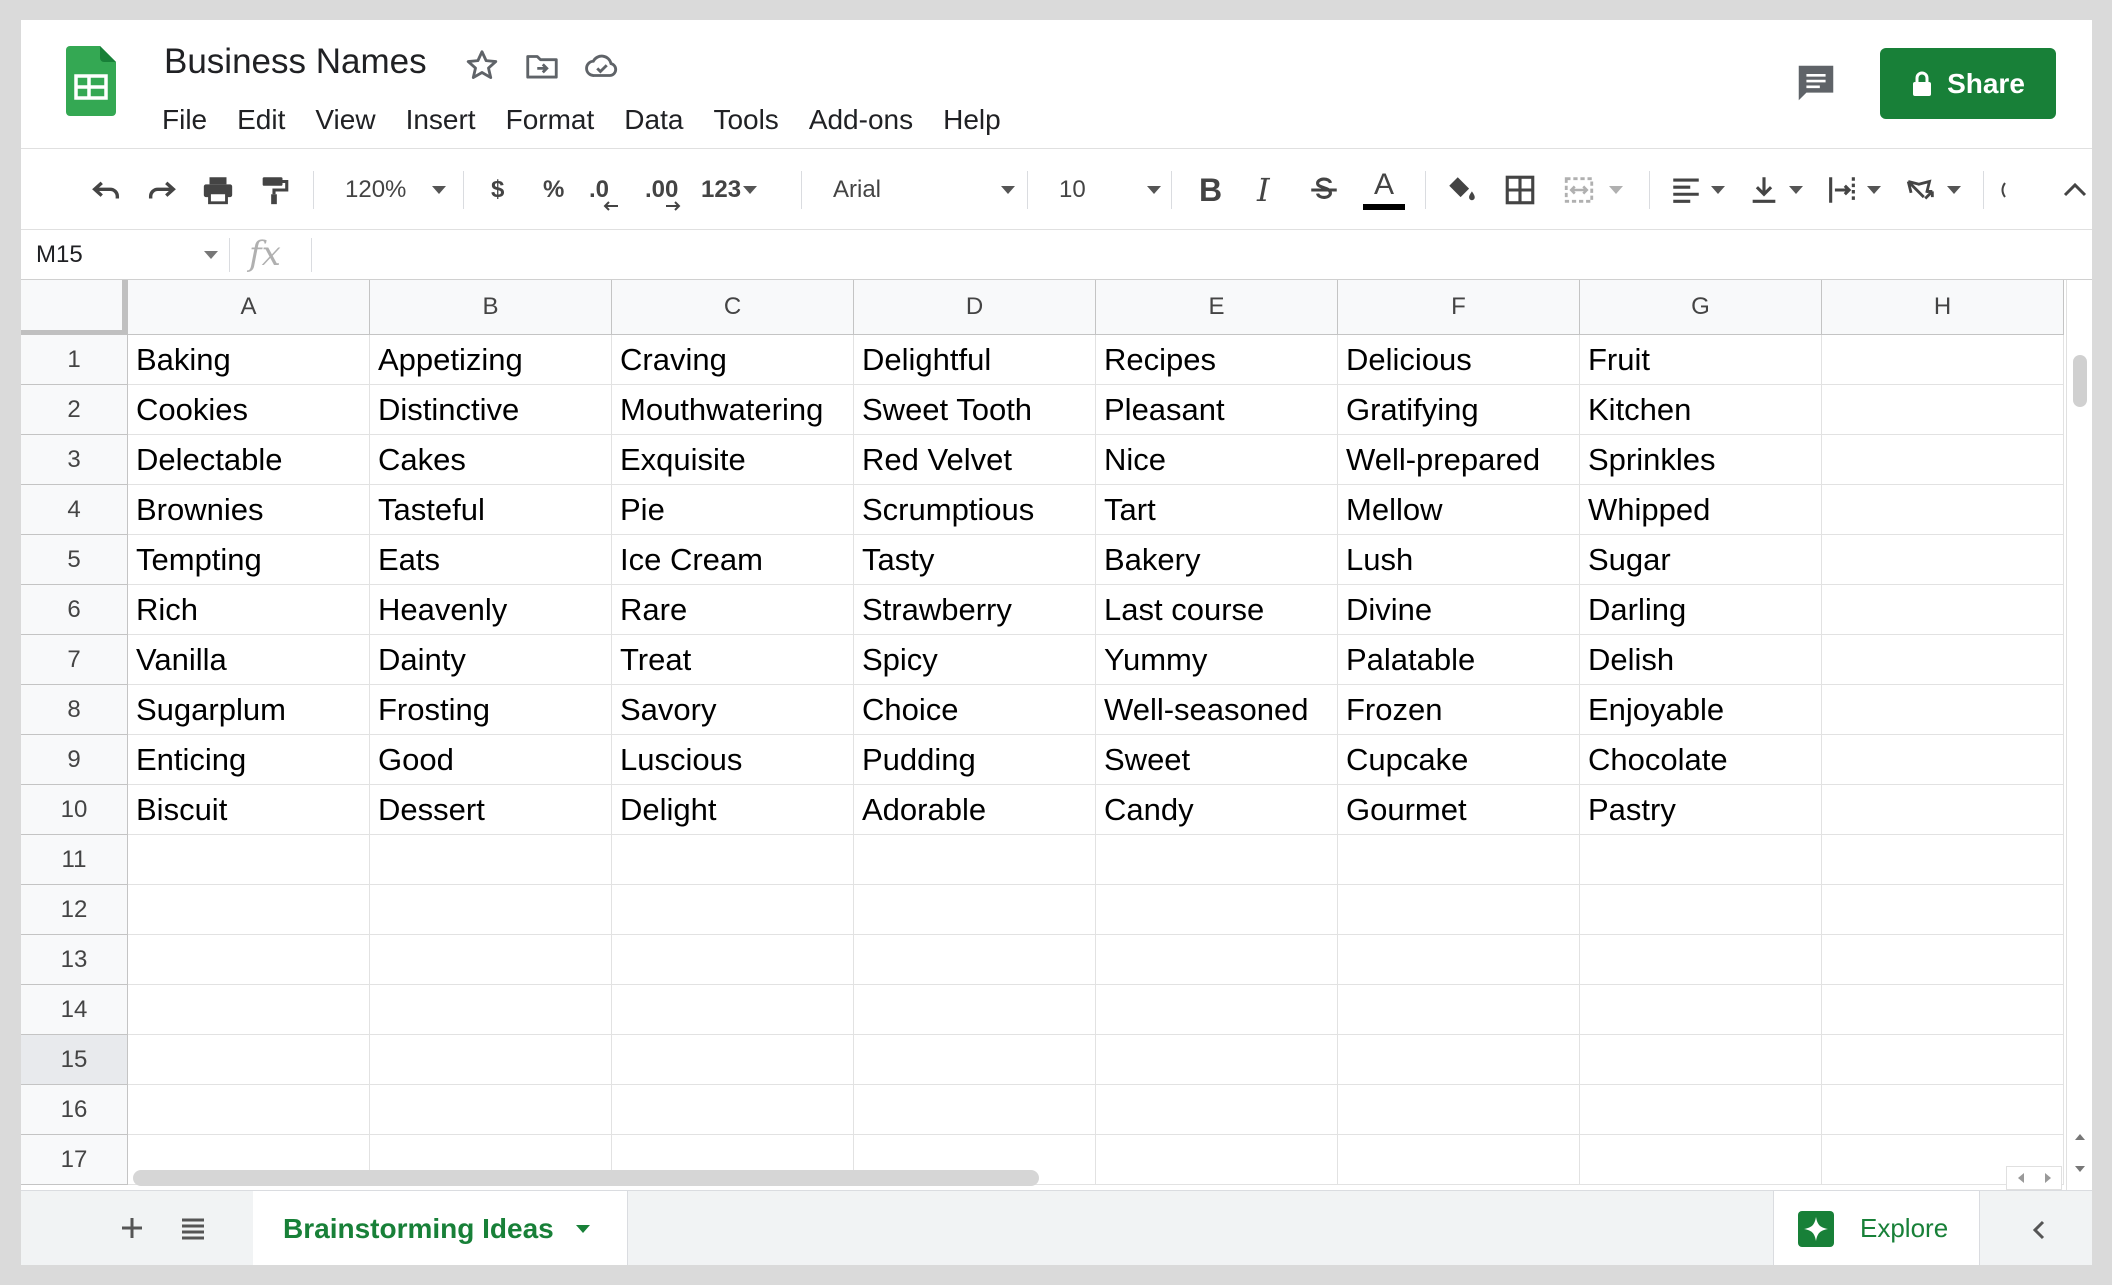  I want to click on row-header-9: 9, so click(74, 760).